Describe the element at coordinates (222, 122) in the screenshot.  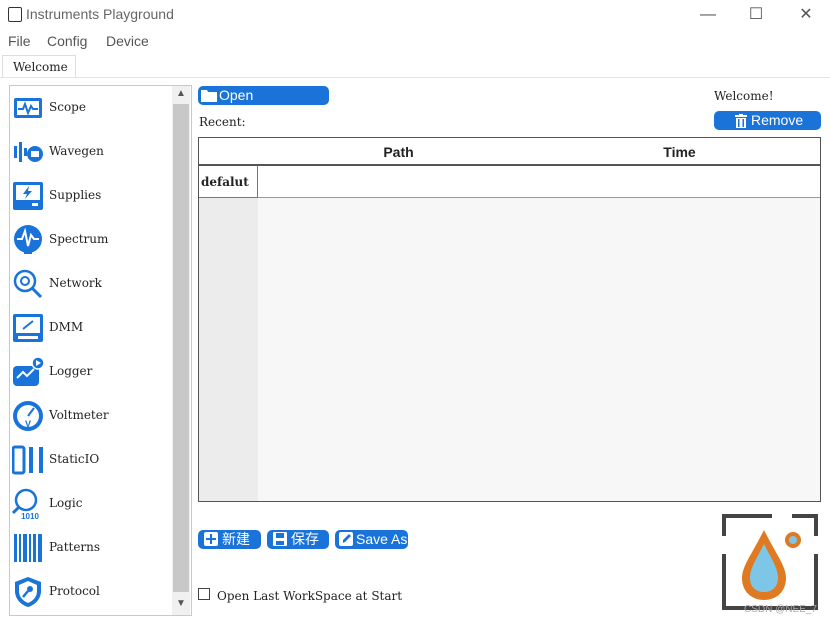
I see `recent-label: Recent:` at that location.